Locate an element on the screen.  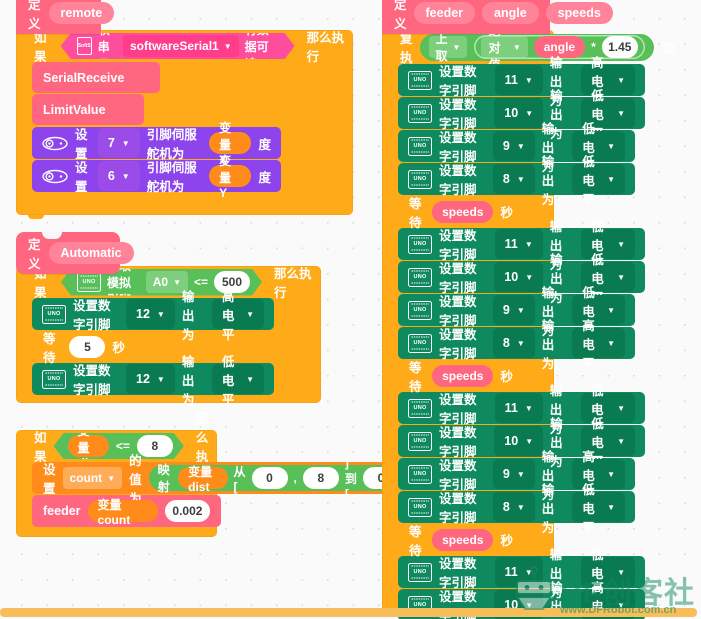
wait-seconds-input: 5 is located at coordinates (87, 346).